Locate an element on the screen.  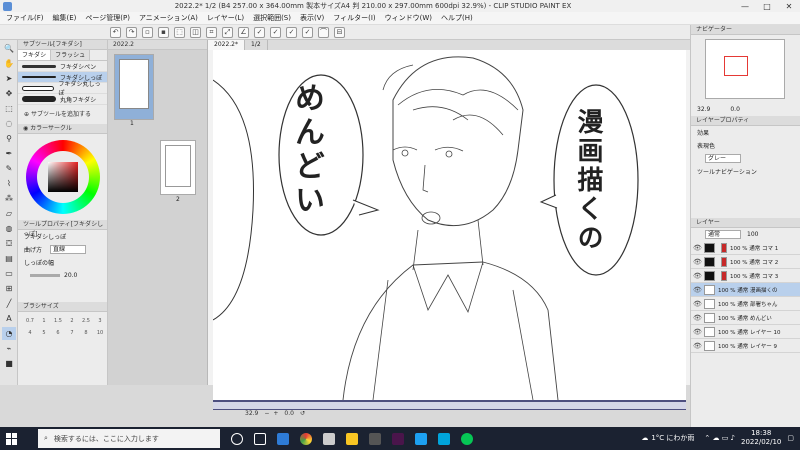
balloon-icon: ◔ is located at coordinates (9, 333).